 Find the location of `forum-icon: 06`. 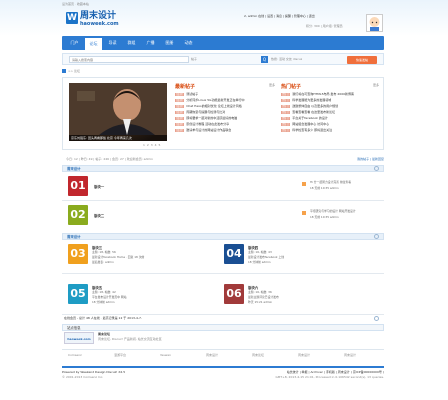

forum-icon: 06 is located at coordinates (234, 294).